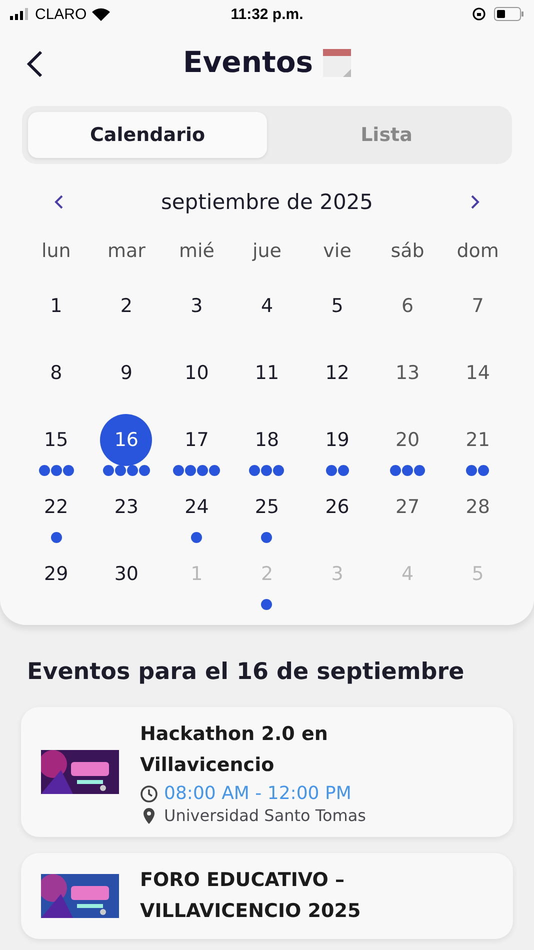 This screenshot has width=534, height=950. What do you see at coordinates (266, 373) in the screenshot?
I see `calendar-day: 11` at bounding box center [266, 373].